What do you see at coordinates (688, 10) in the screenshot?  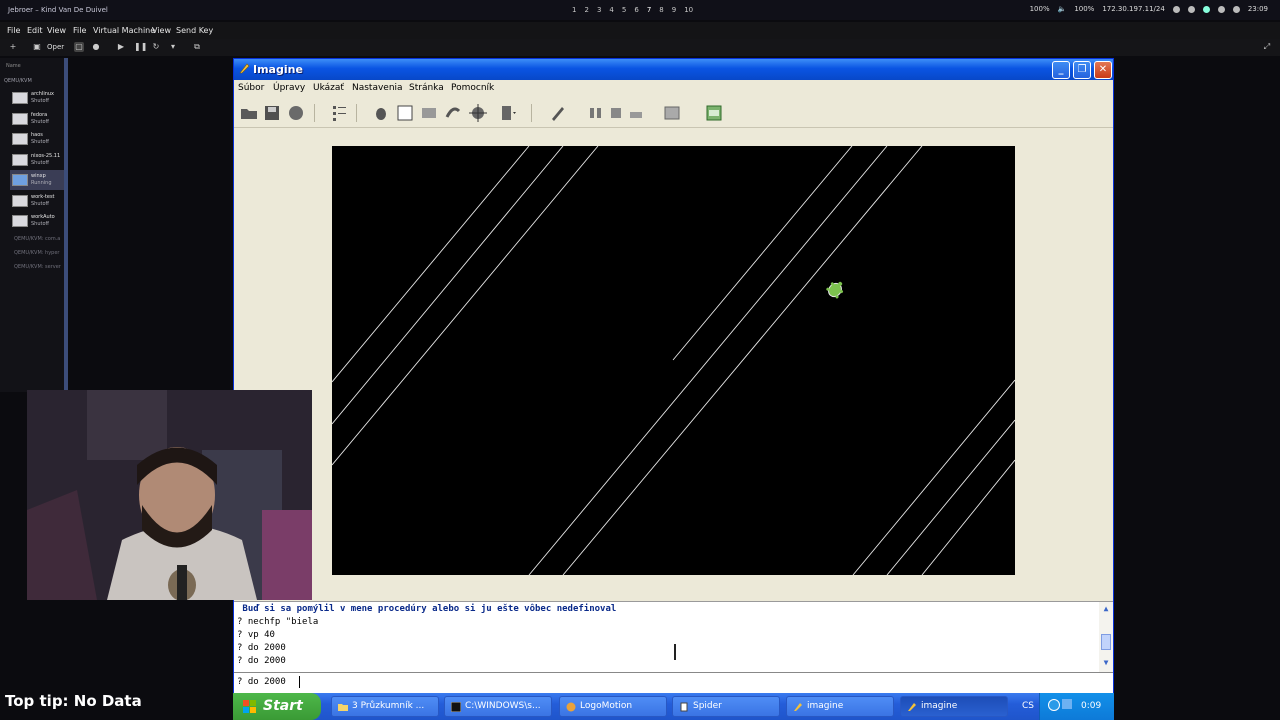 I see `workspace-10: 10` at bounding box center [688, 10].